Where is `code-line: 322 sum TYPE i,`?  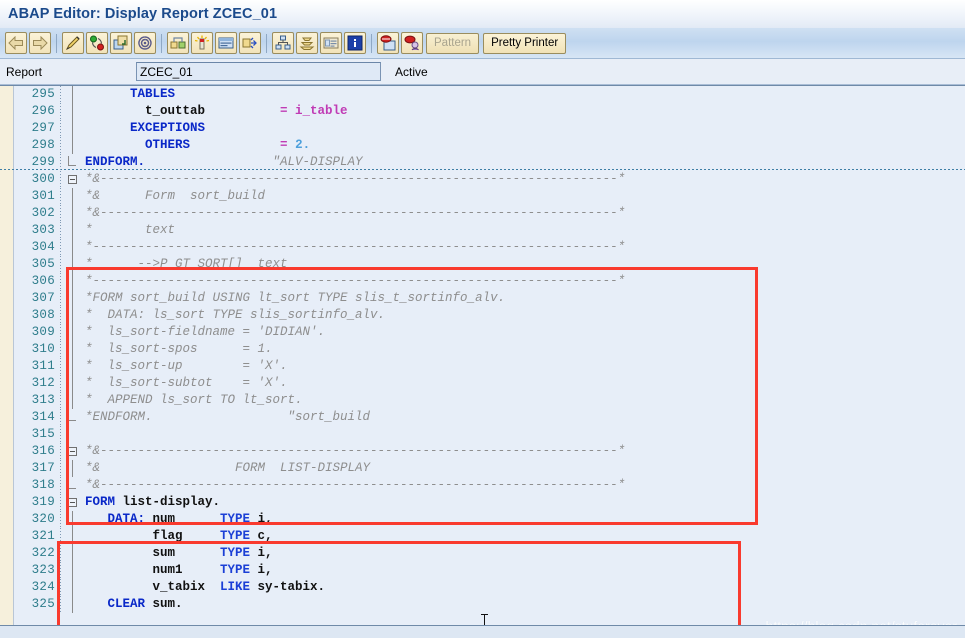 code-line: 322 sum TYPE i, is located at coordinates (489, 553).